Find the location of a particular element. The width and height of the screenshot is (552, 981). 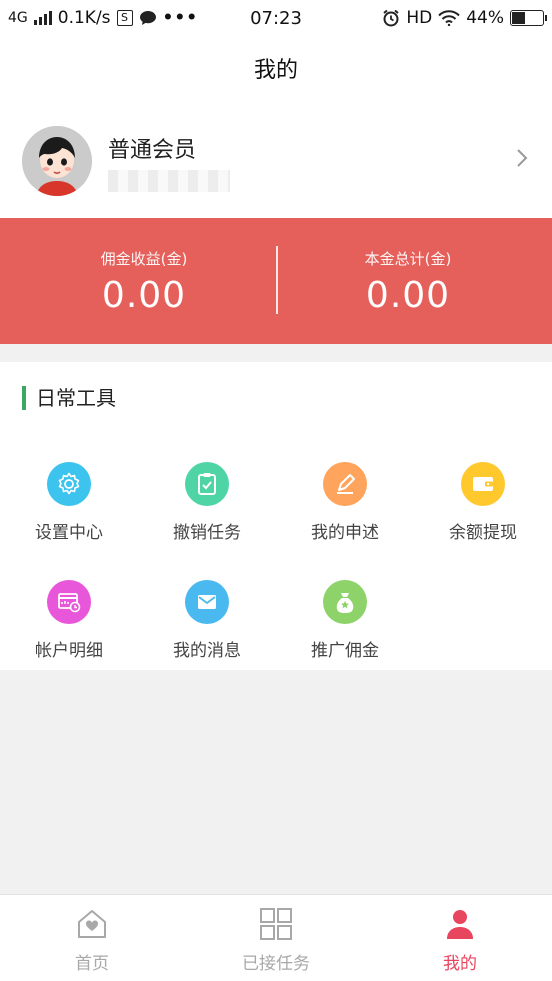

tool-account-details: 帐户明细 is located at coordinates (69, 620).